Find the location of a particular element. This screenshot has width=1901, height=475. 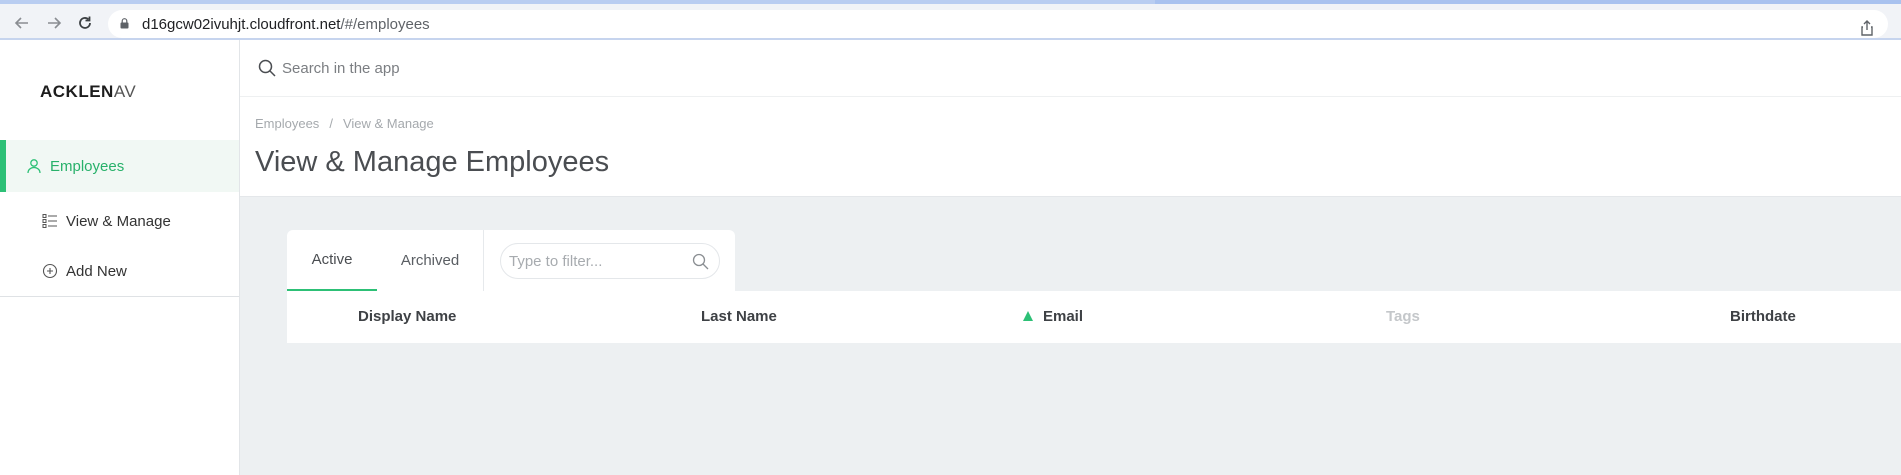

sidebar-item-add-new: Add New is located at coordinates (119, 271).